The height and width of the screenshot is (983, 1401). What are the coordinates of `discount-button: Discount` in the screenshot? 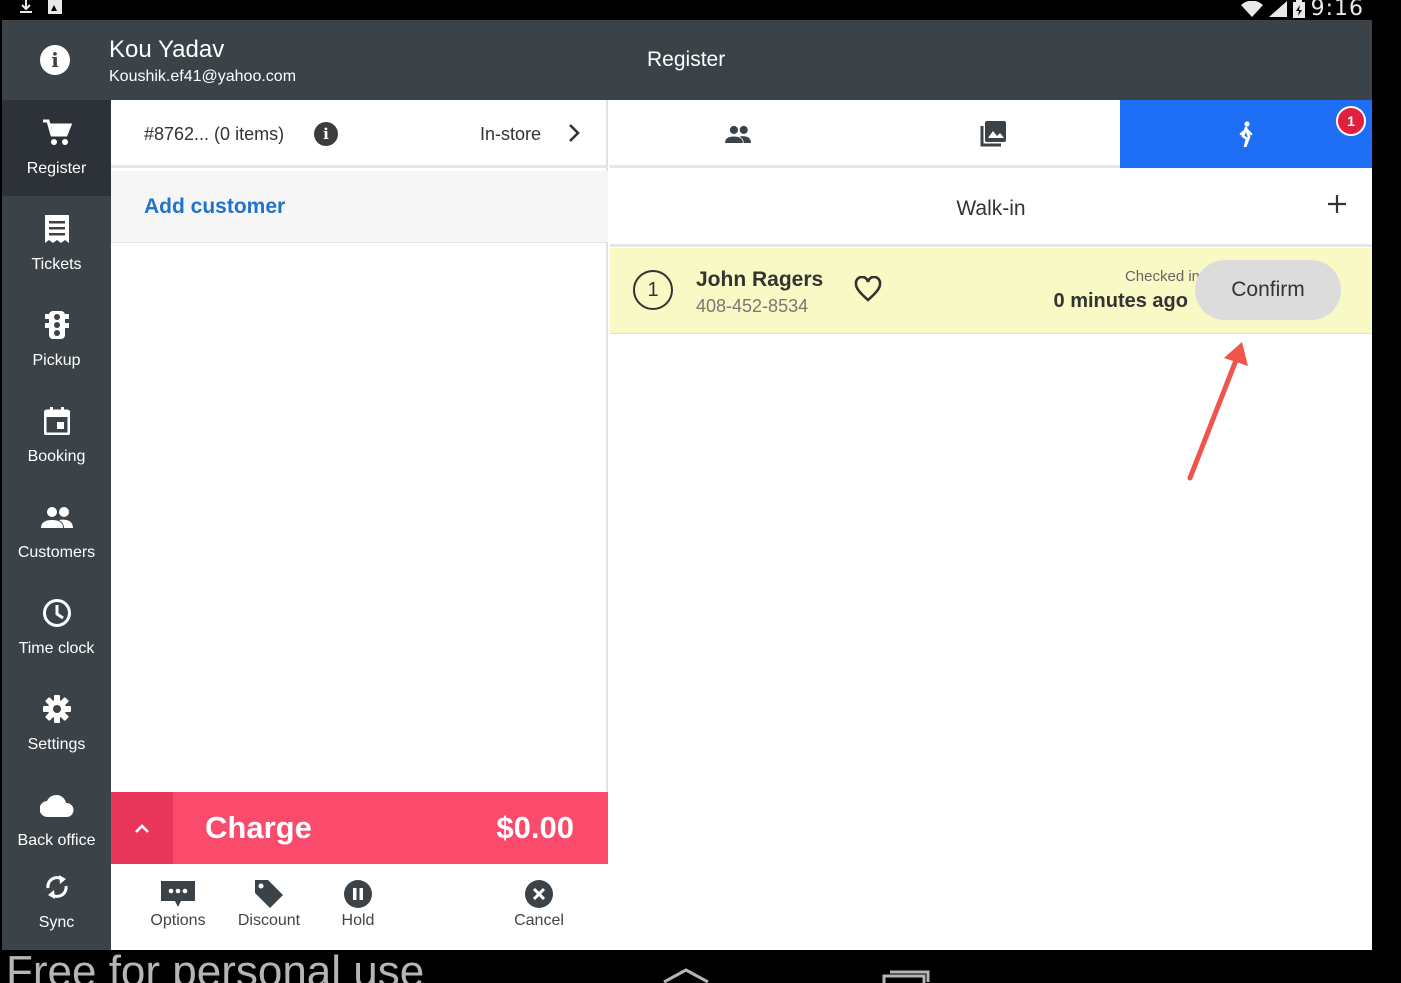 It's located at (269, 904).